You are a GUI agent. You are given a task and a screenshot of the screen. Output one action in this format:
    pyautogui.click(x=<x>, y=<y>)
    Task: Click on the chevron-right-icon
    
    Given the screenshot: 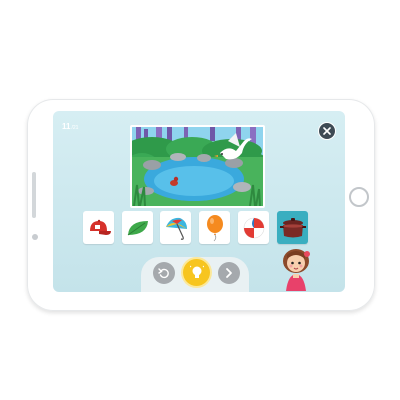 What is the action you would take?
    pyautogui.click(x=229, y=273)
    